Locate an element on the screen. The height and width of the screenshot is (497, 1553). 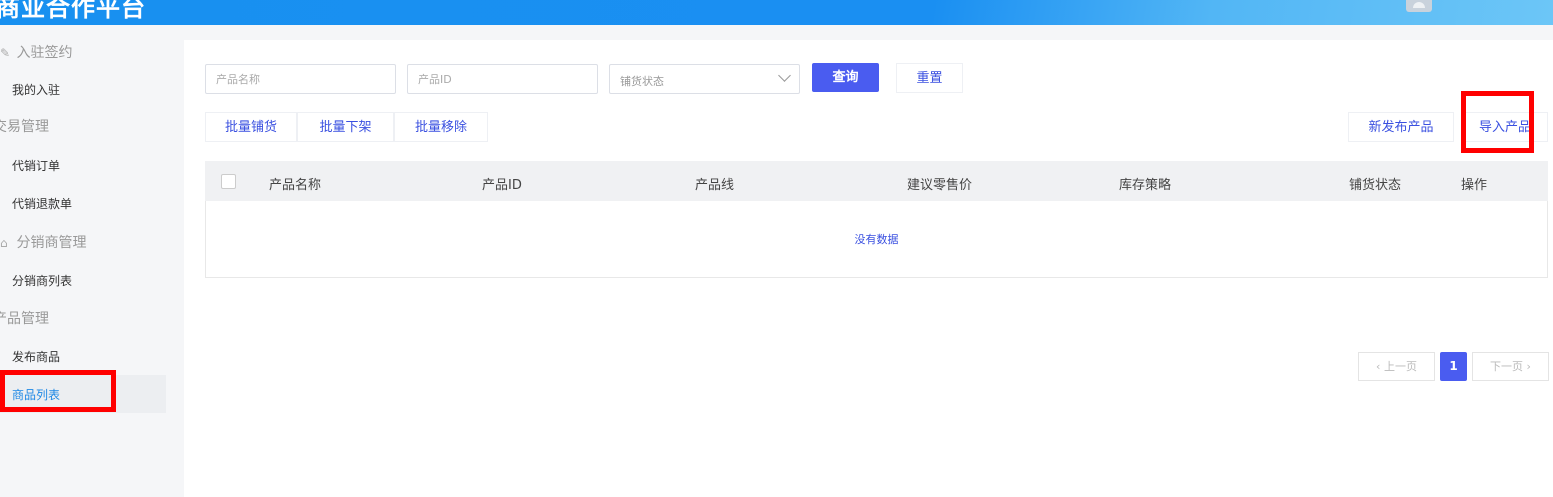
batch-distribute-button: 批量铺货 is located at coordinates (251, 127).